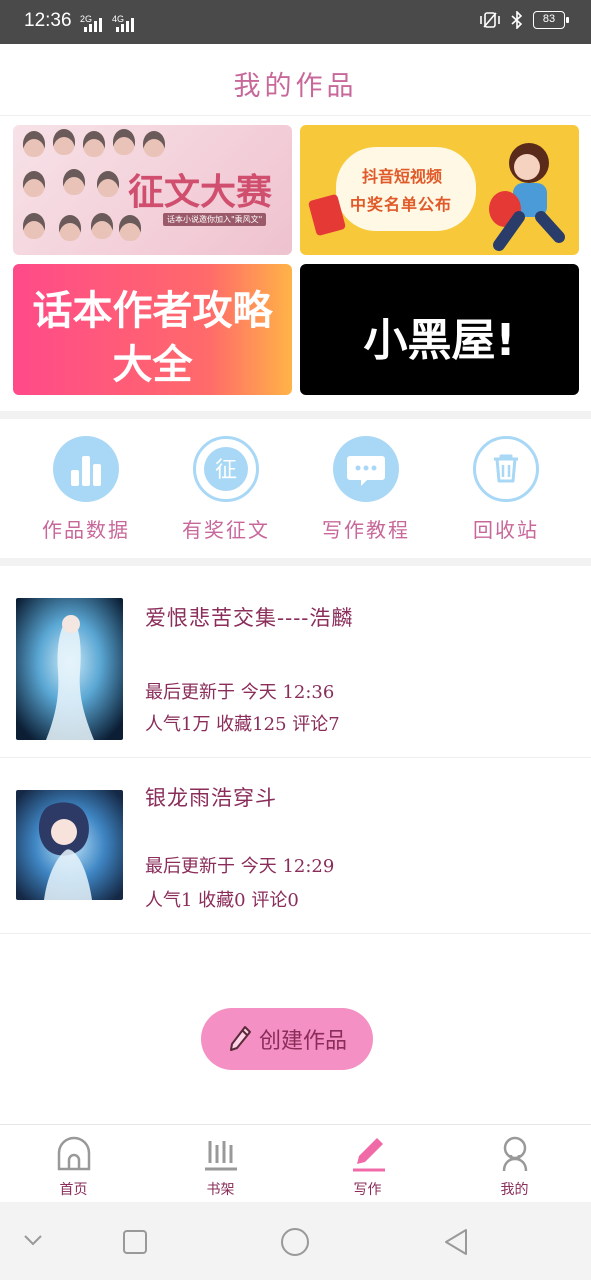 This screenshot has width=591, height=1280. I want to click on svg-text: 征, so click(226, 470).